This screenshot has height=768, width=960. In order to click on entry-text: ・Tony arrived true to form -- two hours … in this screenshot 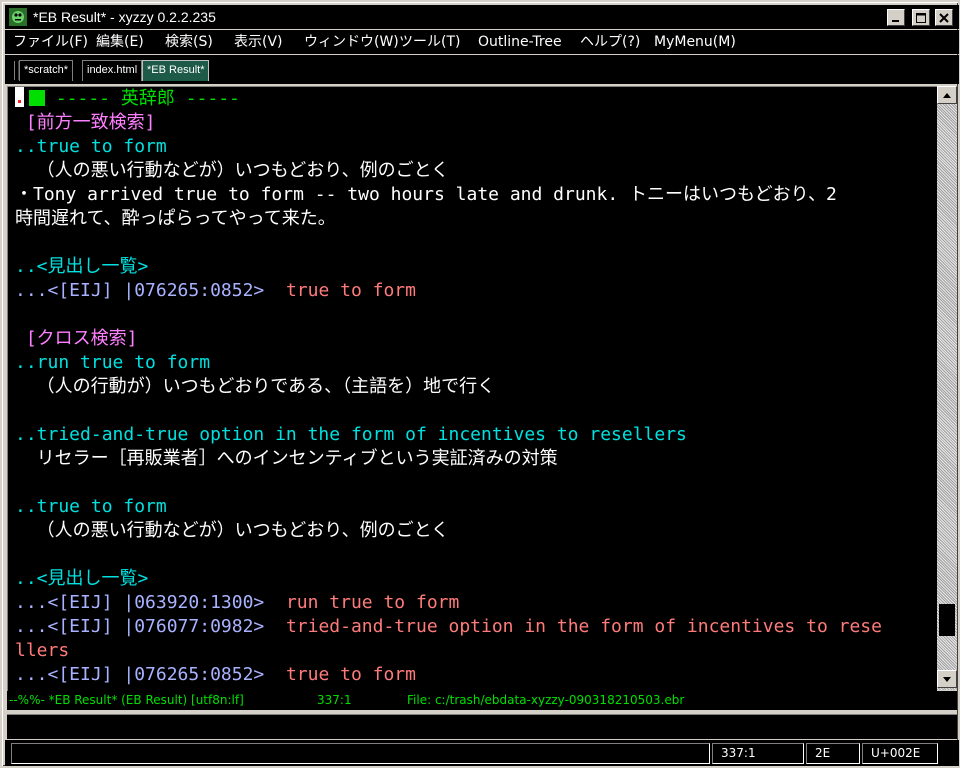, I will do `click(426, 194)`.